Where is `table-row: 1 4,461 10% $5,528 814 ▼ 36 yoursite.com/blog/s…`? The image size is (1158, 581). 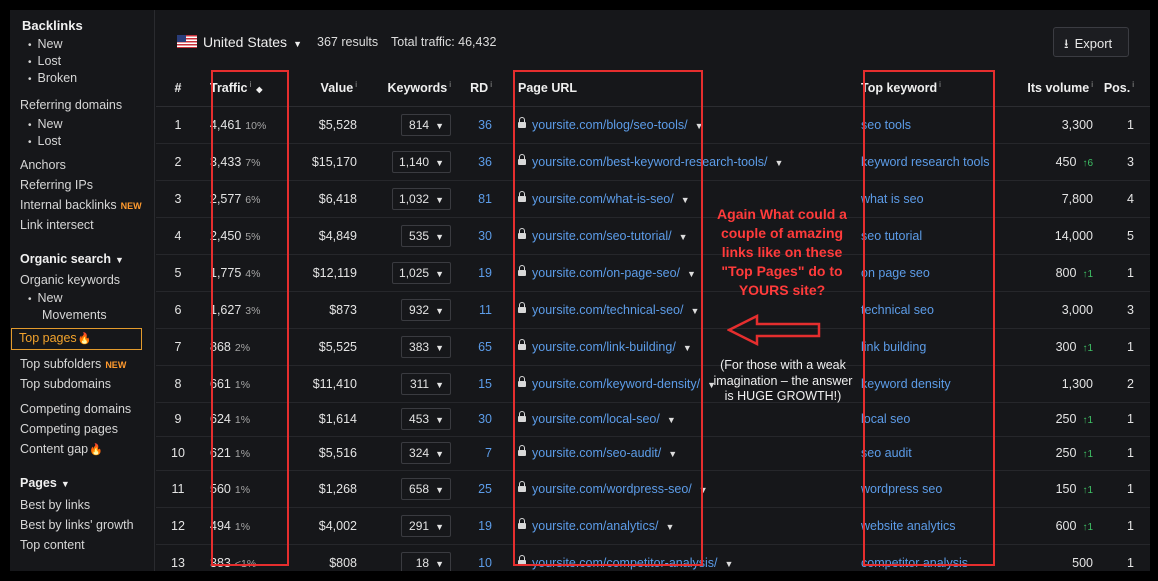
table-row: 1 4,461 10% $5,528 814 ▼ 36 yoursite.com/blog/s… is located at coordinates (653, 125).